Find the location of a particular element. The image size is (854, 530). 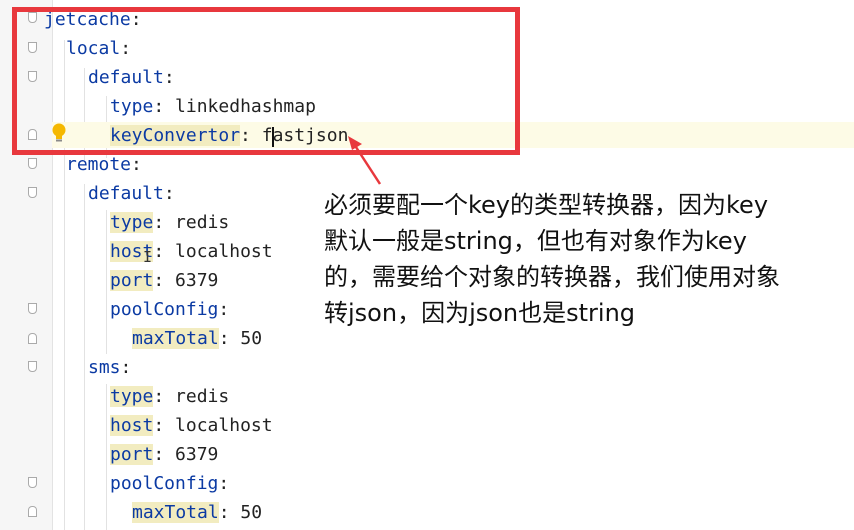

code-line: default: is located at coordinates (131, 194).